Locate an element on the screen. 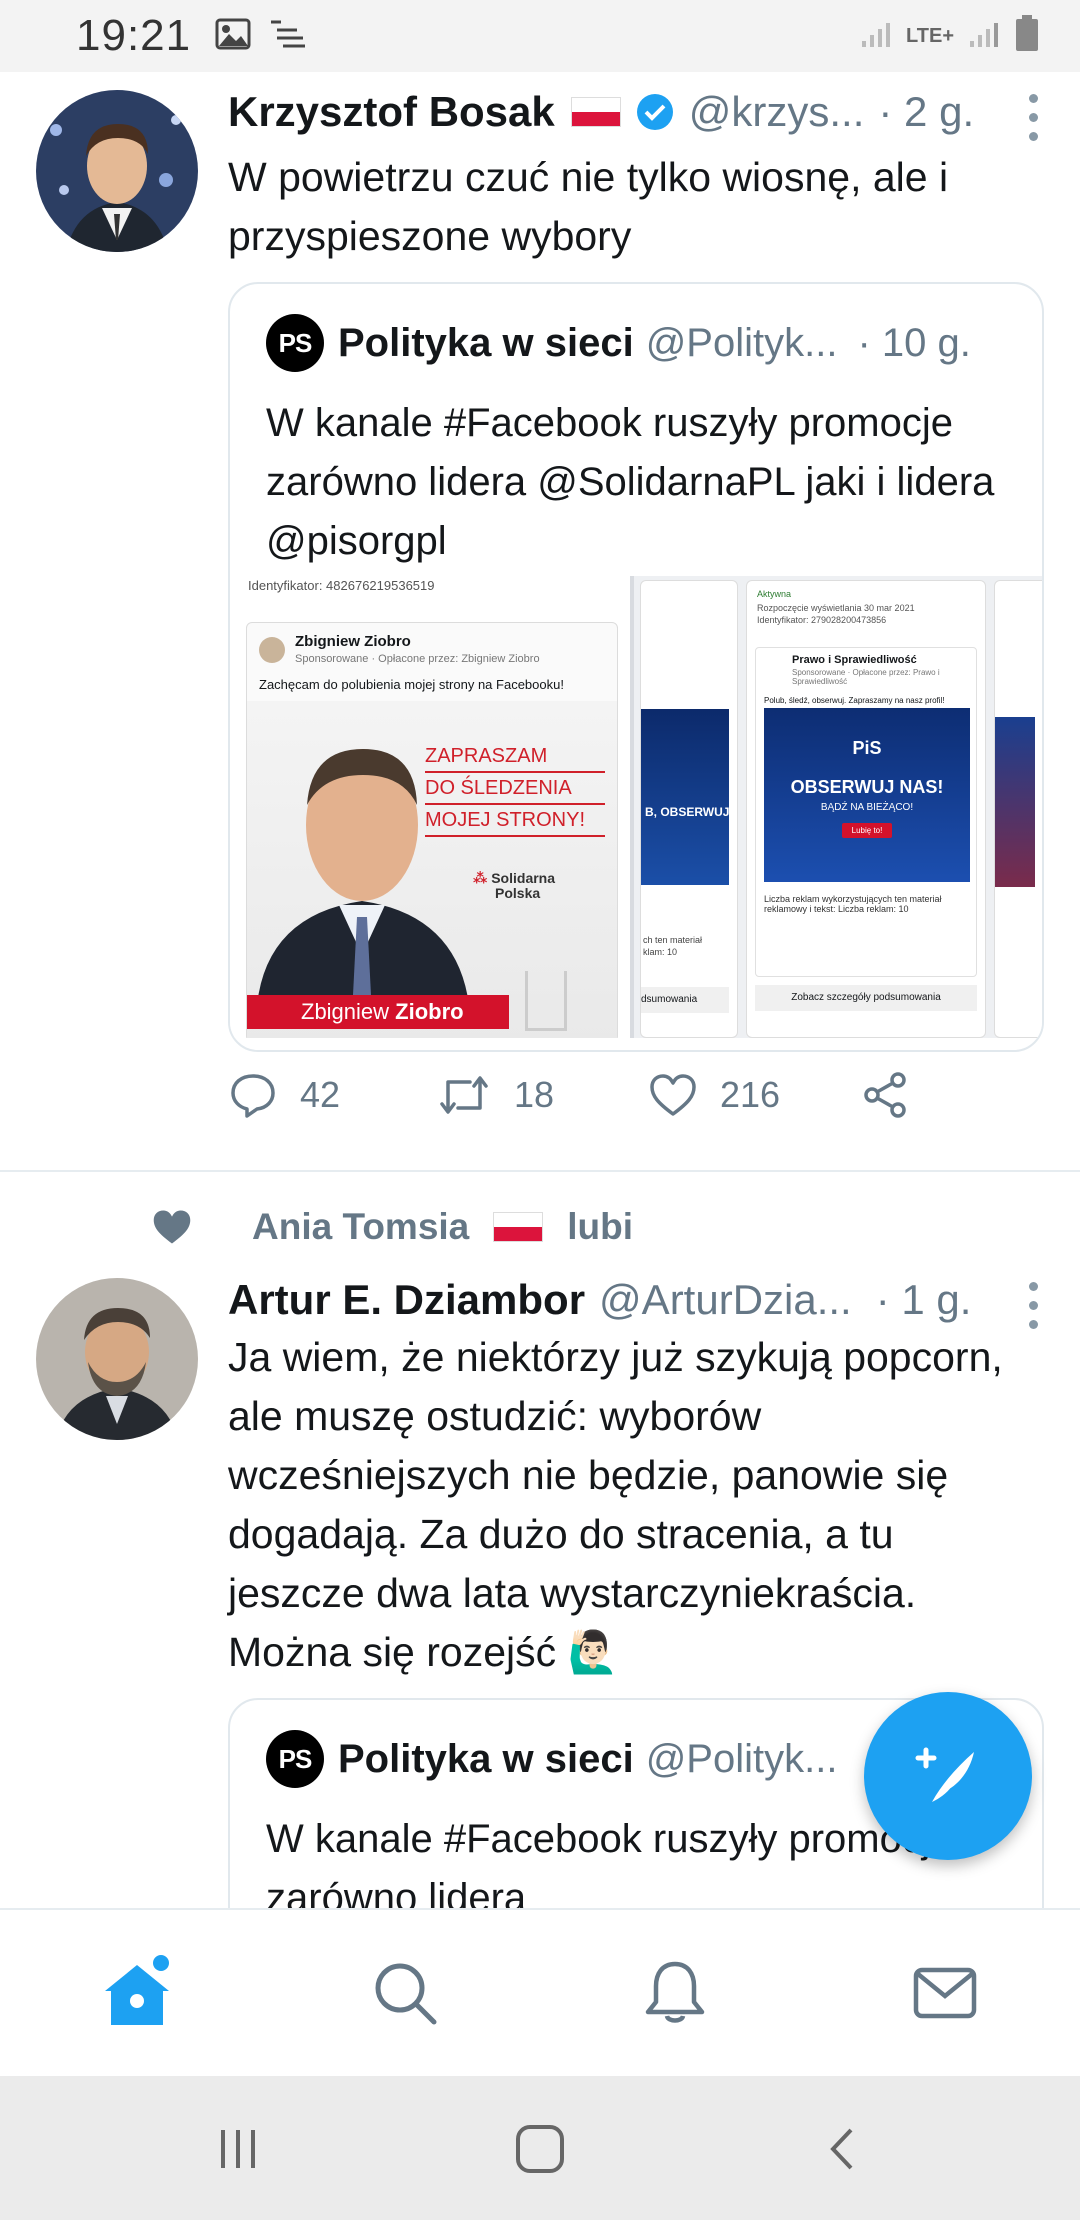 This screenshot has height=2220, width=1080. social-context: Ania Tomsia lubi is located at coordinates (391, 1227).